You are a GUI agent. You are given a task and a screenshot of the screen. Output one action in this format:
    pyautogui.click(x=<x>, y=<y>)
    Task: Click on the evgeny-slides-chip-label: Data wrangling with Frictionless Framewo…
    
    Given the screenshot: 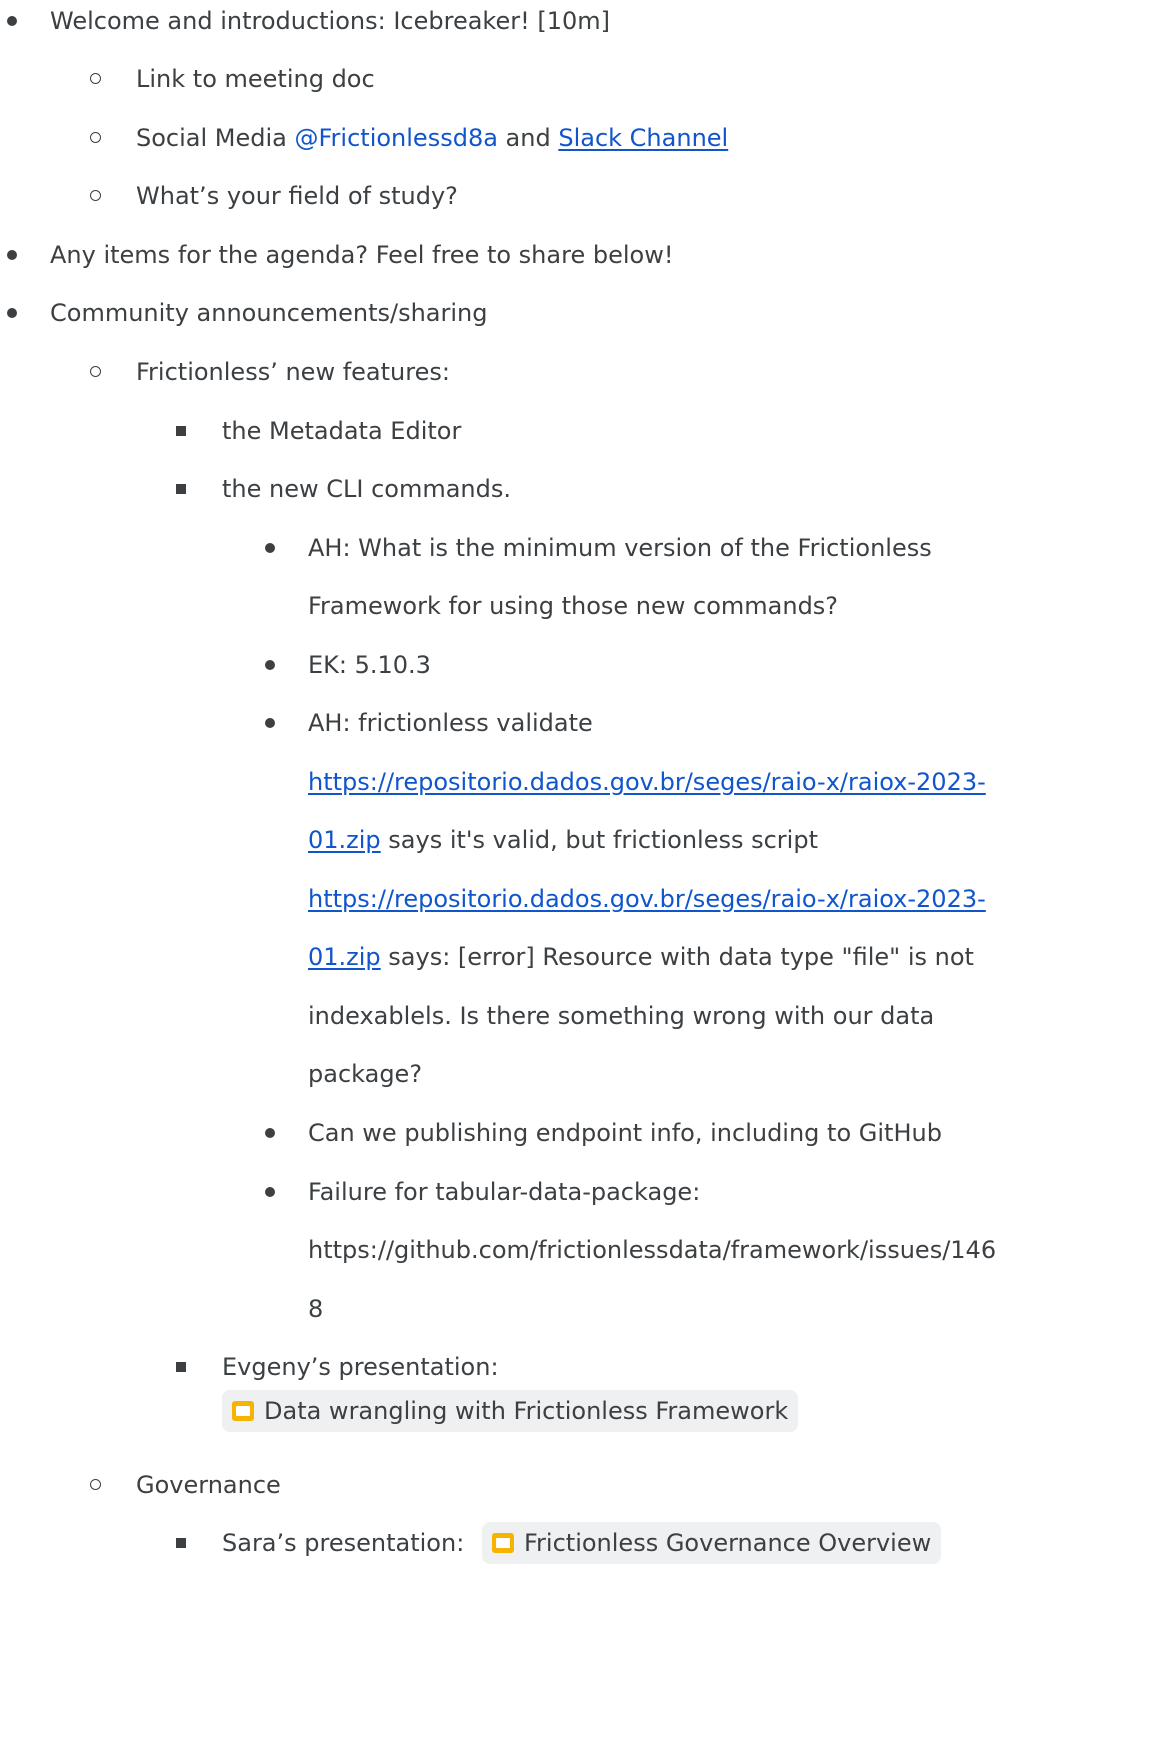 What is the action you would take?
    pyautogui.click(x=526, y=1411)
    